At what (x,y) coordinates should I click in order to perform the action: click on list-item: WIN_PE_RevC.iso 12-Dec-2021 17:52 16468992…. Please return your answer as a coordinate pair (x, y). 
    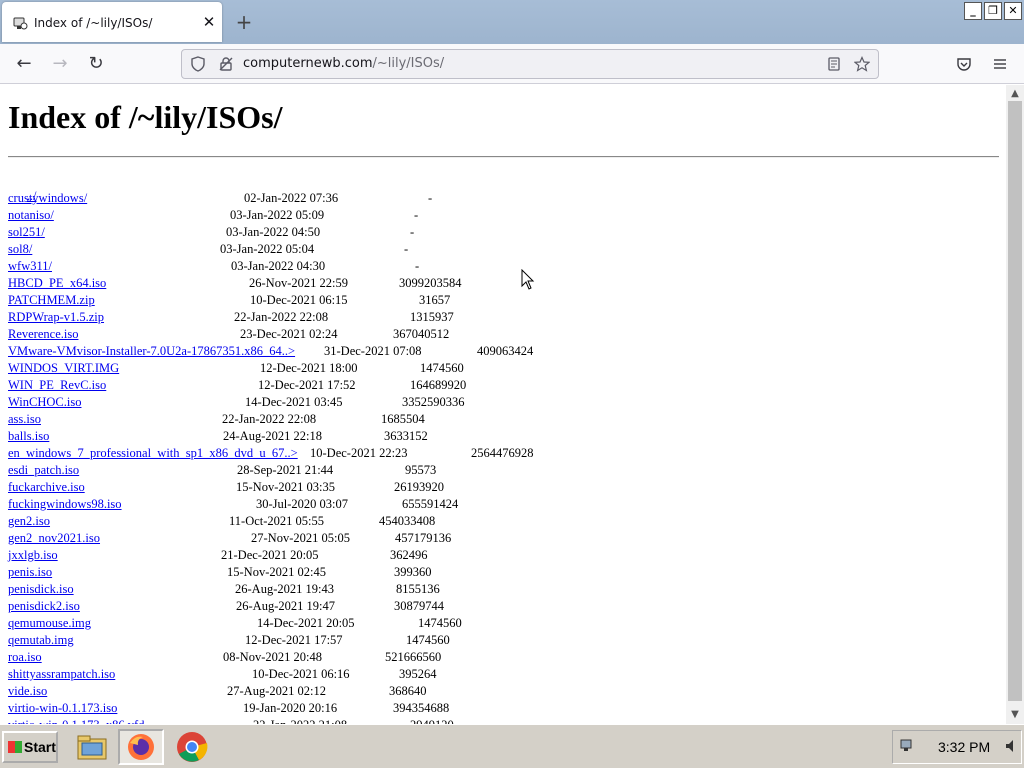
    Looking at the image, I should click on (237, 386).